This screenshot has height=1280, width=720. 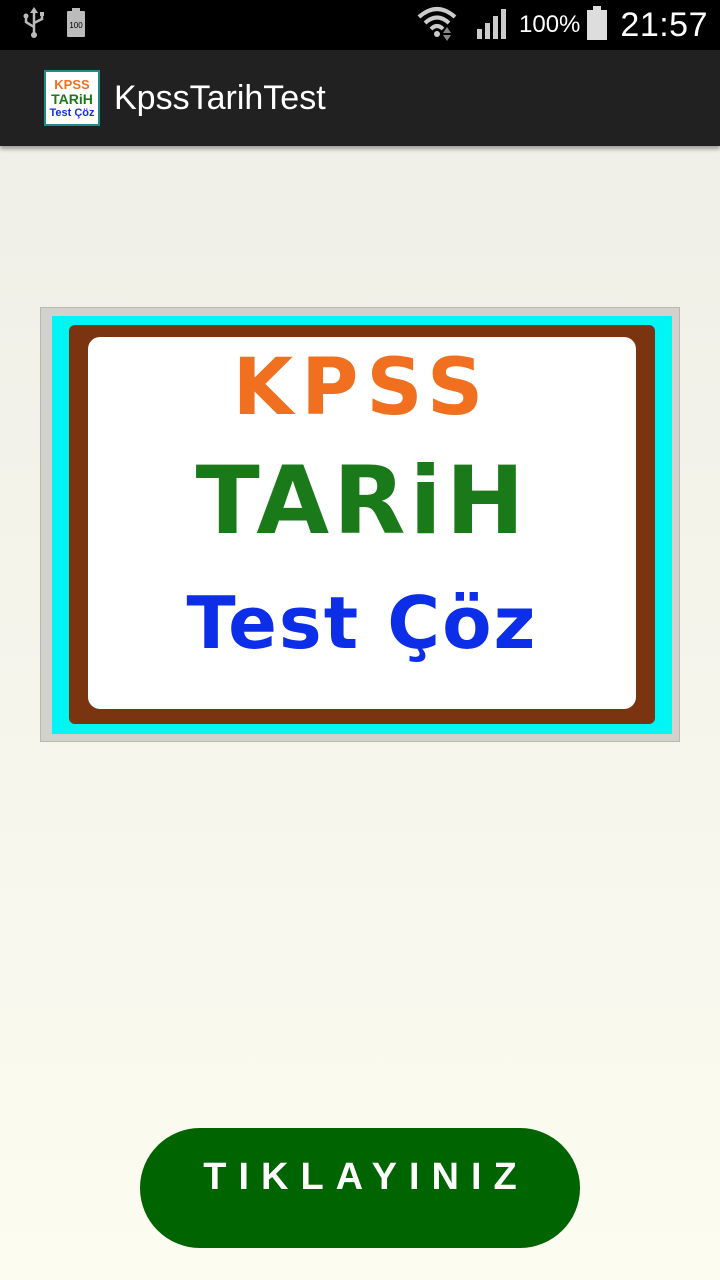 I want to click on battery-icon, so click(x=597, y=25).